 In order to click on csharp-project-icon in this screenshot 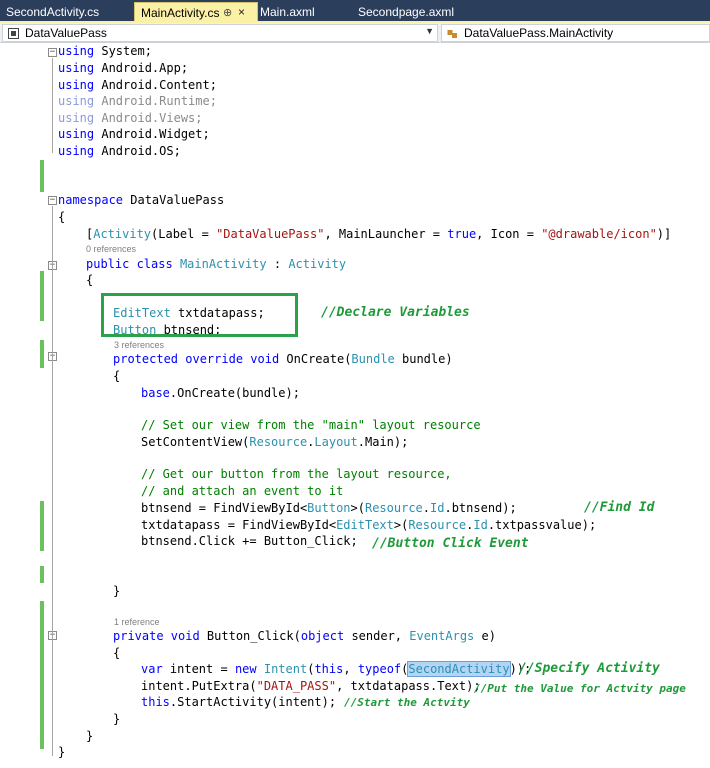, I will do `click(13, 33)`.